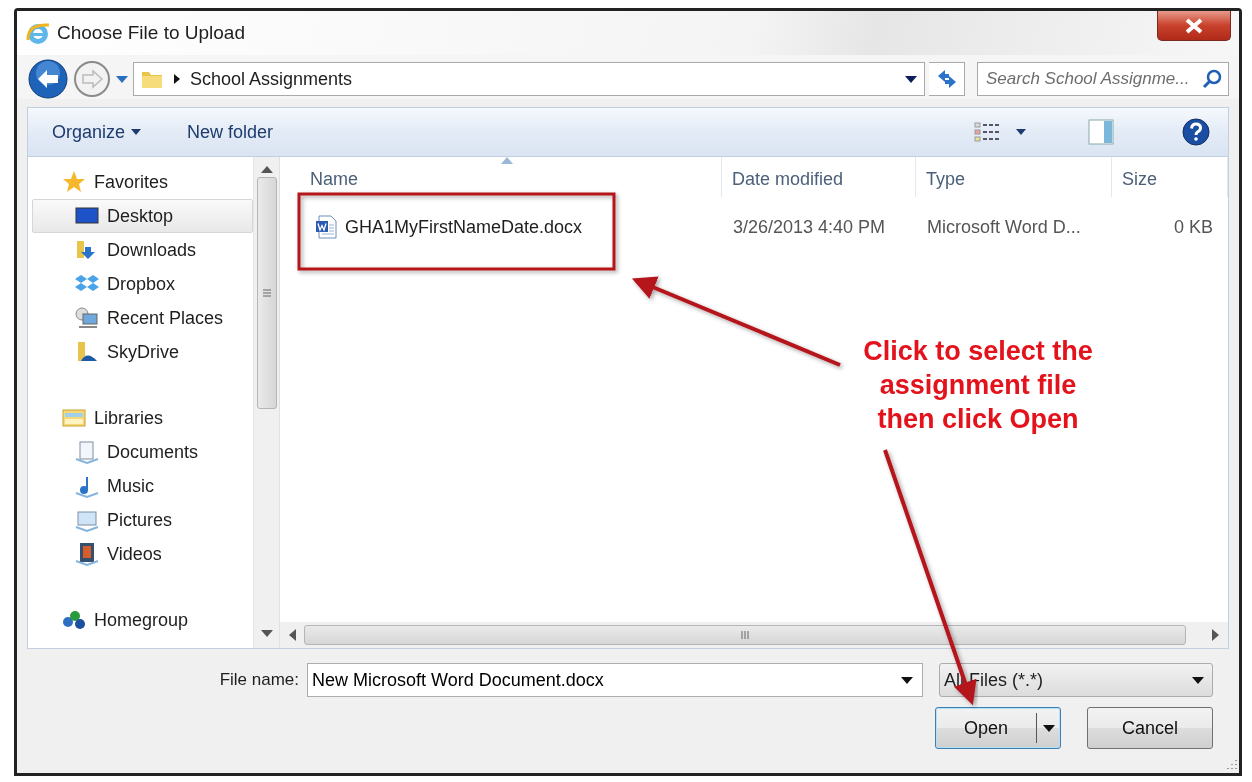 This screenshot has height=782, width=1252. What do you see at coordinates (1196, 132) in the screenshot?
I see `help-icon` at bounding box center [1196, 132].